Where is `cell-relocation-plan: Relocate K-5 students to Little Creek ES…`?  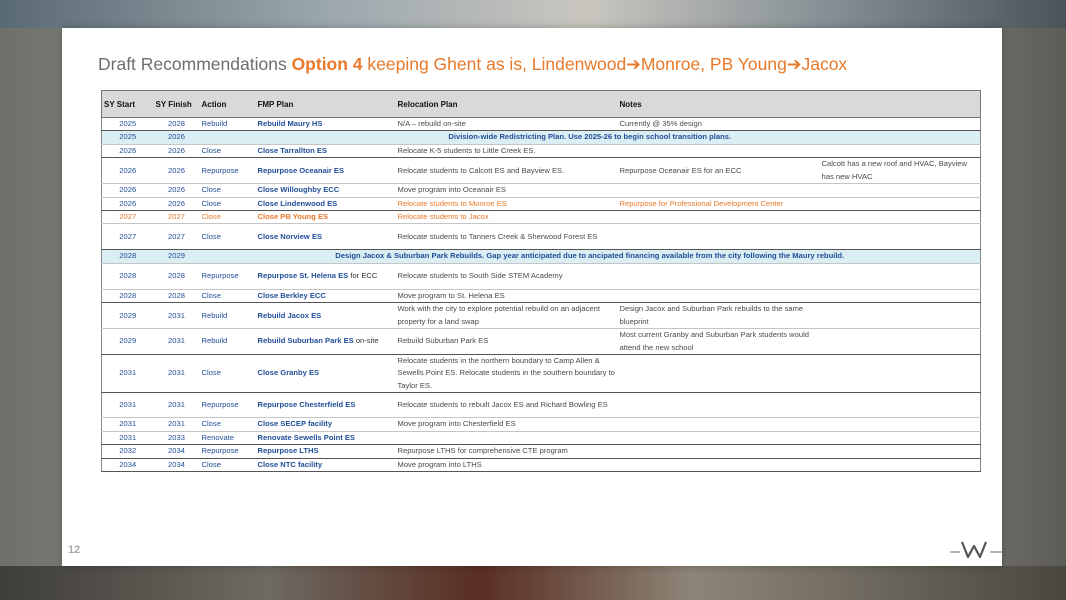
cell-relocation-plan: Relocate K-5 students to Little Creek ES… is located at coordinates (506, 151).